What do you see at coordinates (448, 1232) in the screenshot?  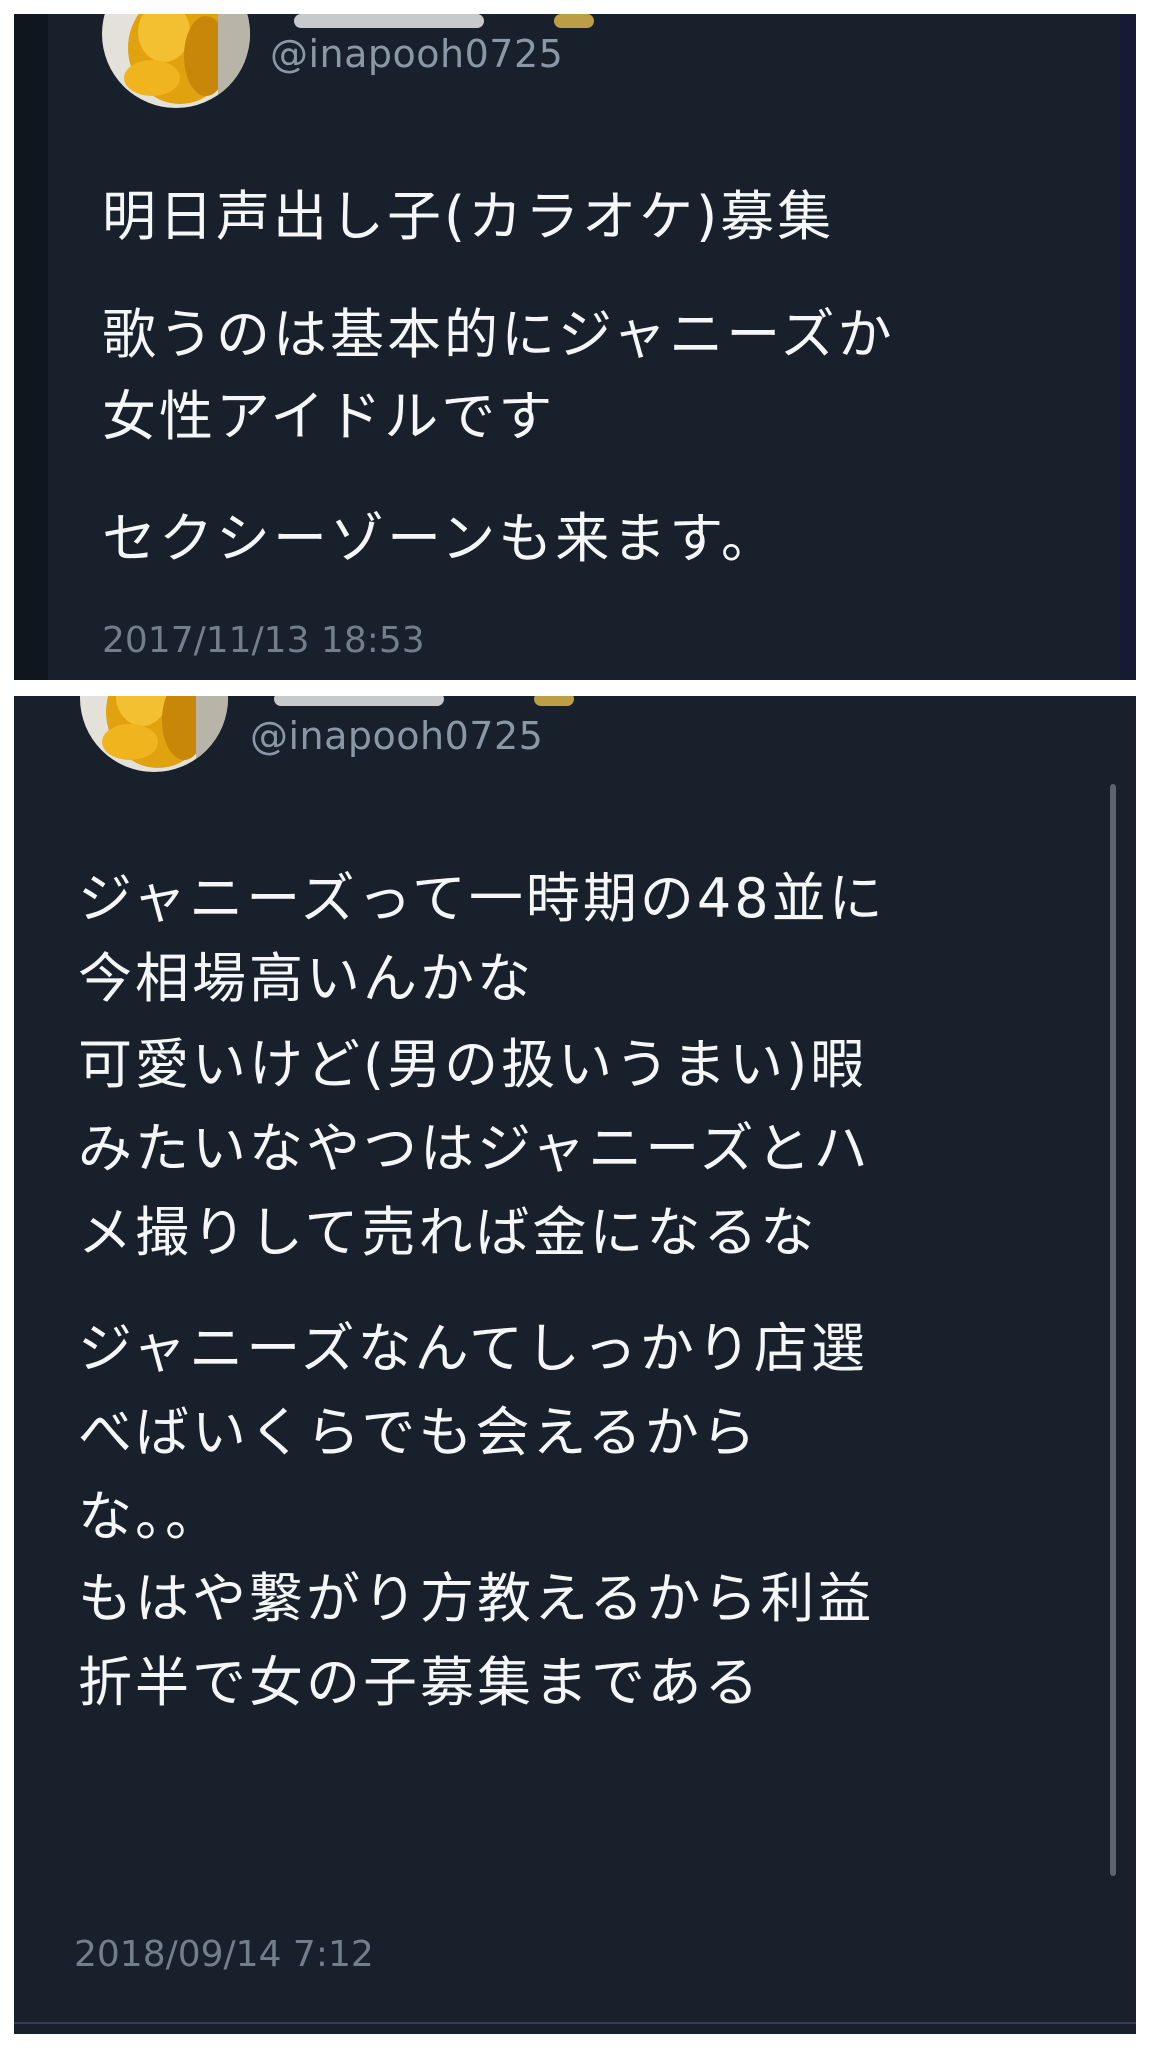 I see `tweet-text-line: メ撮りして売れば金になるな` at bounding box center [448, 1232].